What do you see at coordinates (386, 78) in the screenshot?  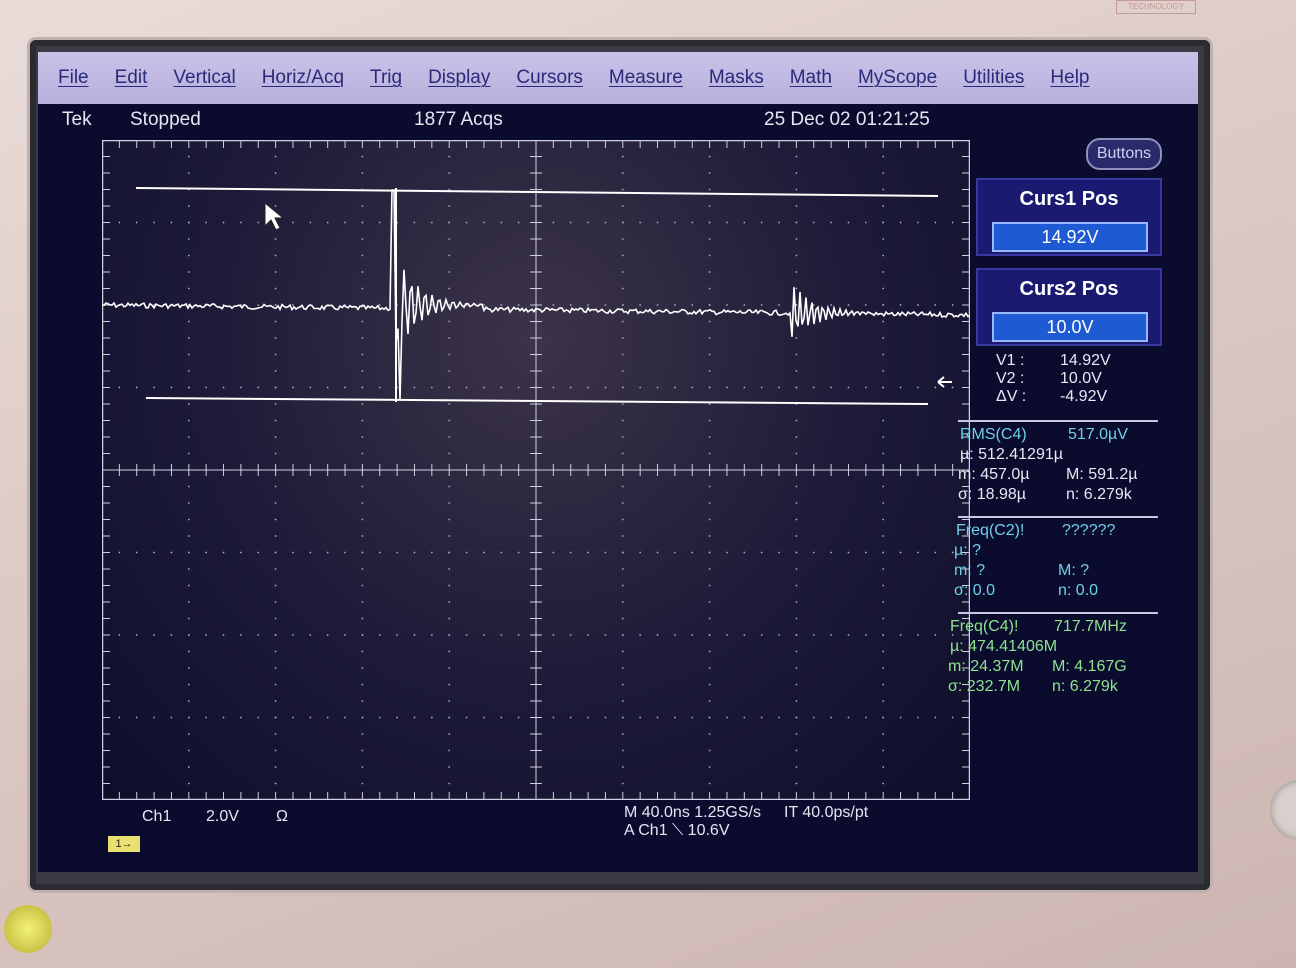 I see `menu-item-trig: Trig` at bounding box center [386, 78].